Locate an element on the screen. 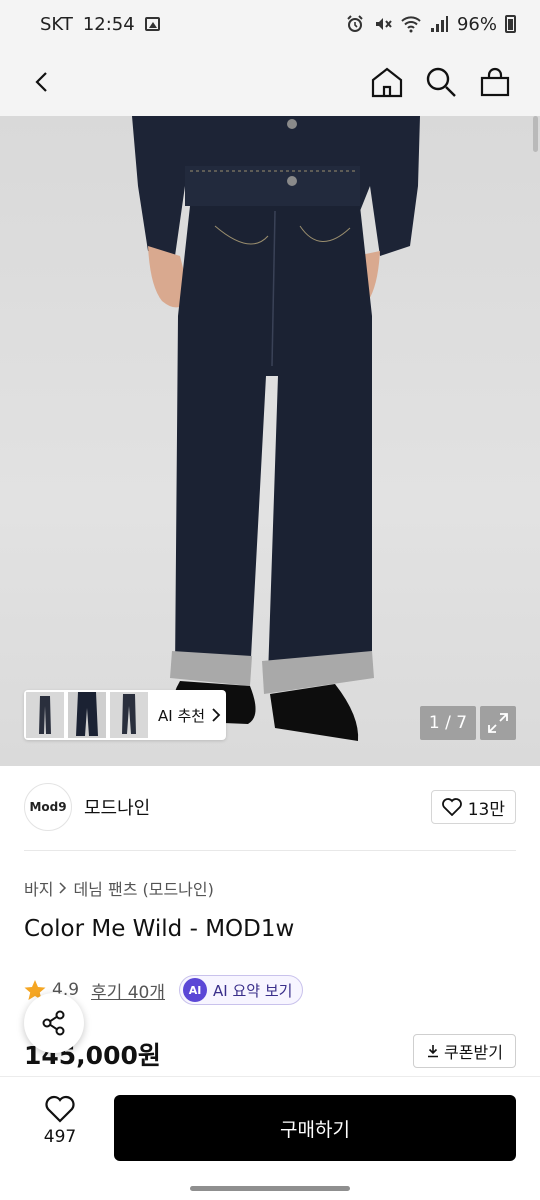 This screenshot has width=540, height=1200. shopping-bag-icon is located at coordinates (495, 82).